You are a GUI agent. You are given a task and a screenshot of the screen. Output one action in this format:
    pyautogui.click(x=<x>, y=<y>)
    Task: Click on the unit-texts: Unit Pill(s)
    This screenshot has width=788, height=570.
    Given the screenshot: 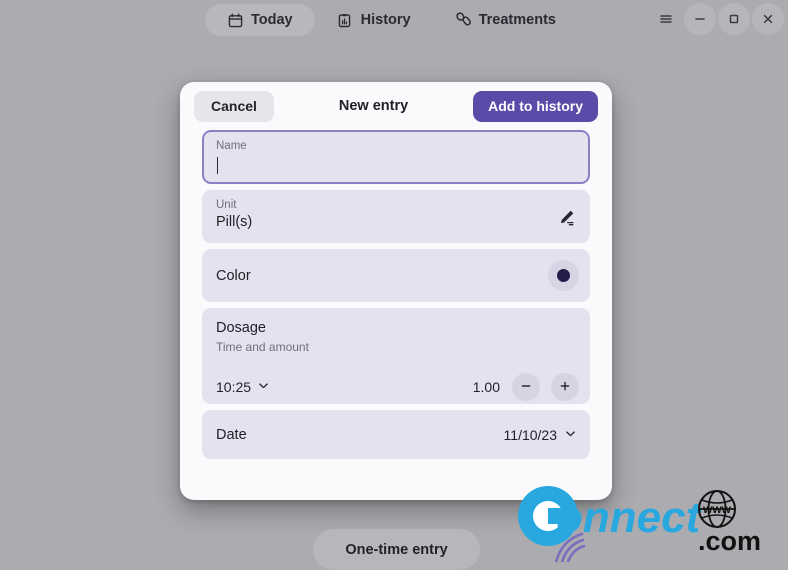 What is the action you would take?
    pyautogui.click(x=234, y=215)
    